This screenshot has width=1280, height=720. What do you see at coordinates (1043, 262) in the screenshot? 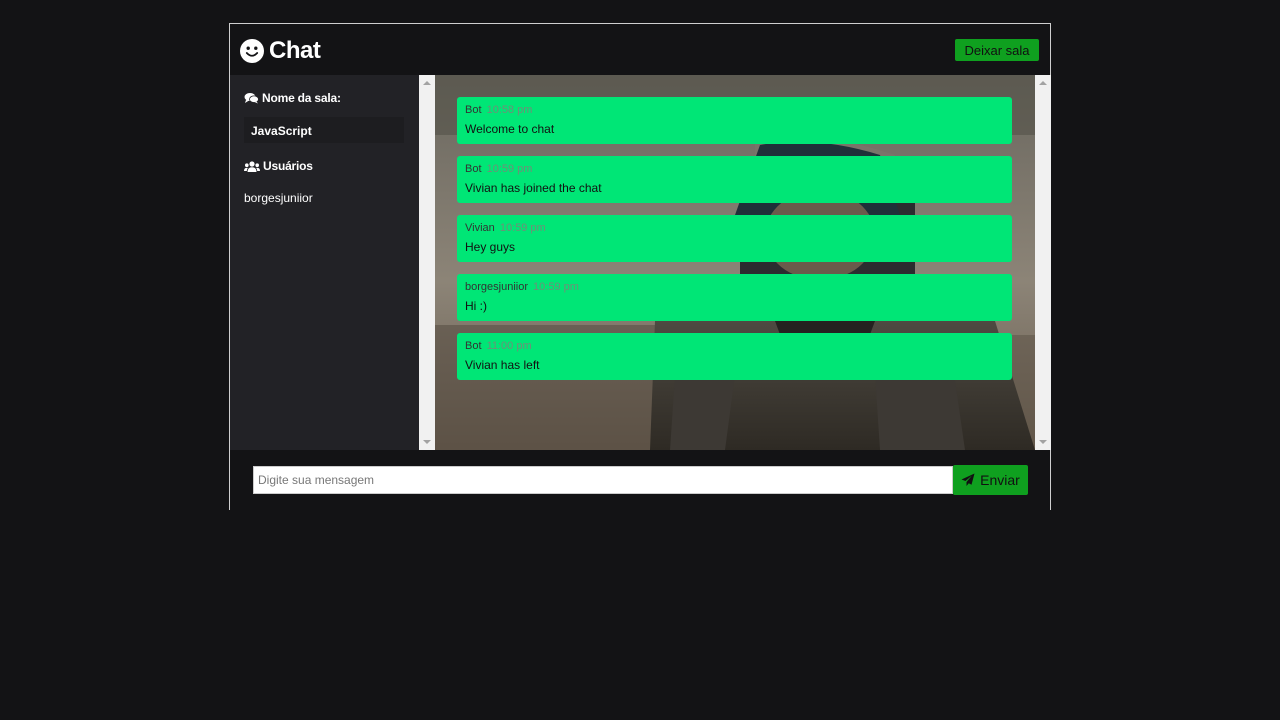
I see `messages-scrollbar` at bounding box center [1043, 262].